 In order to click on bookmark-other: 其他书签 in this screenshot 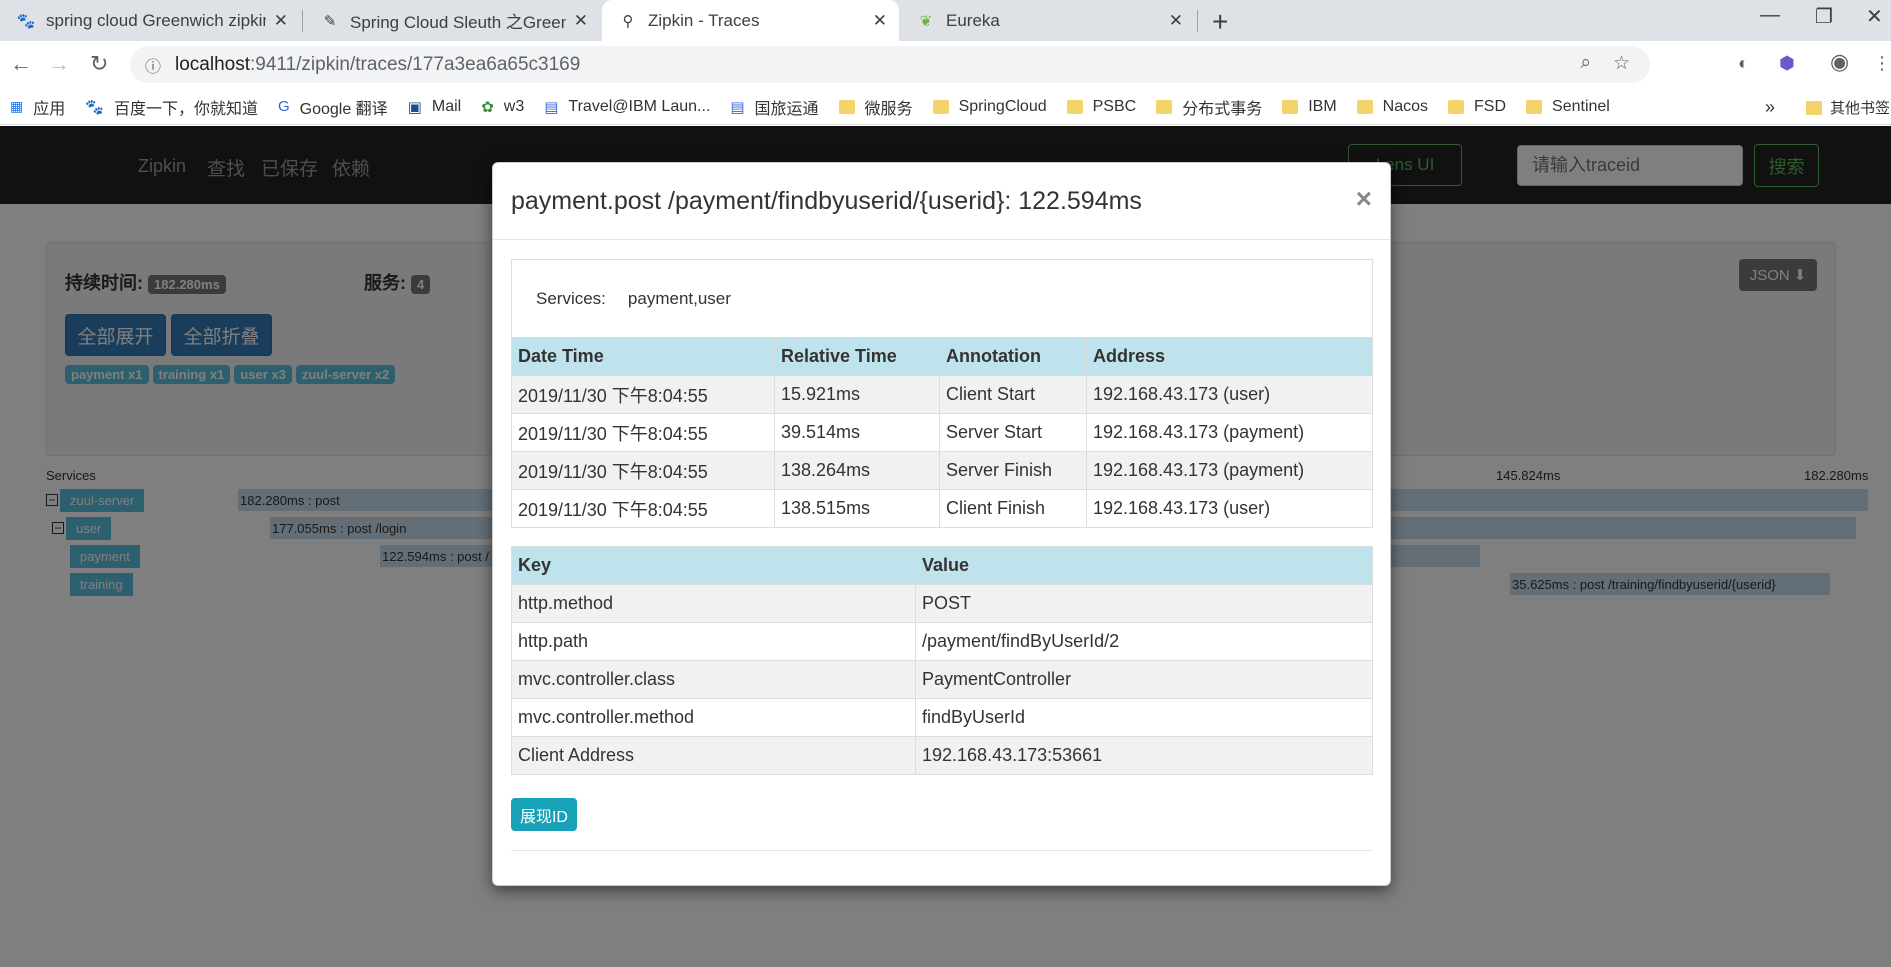, I will do `click(1848, 107)`.